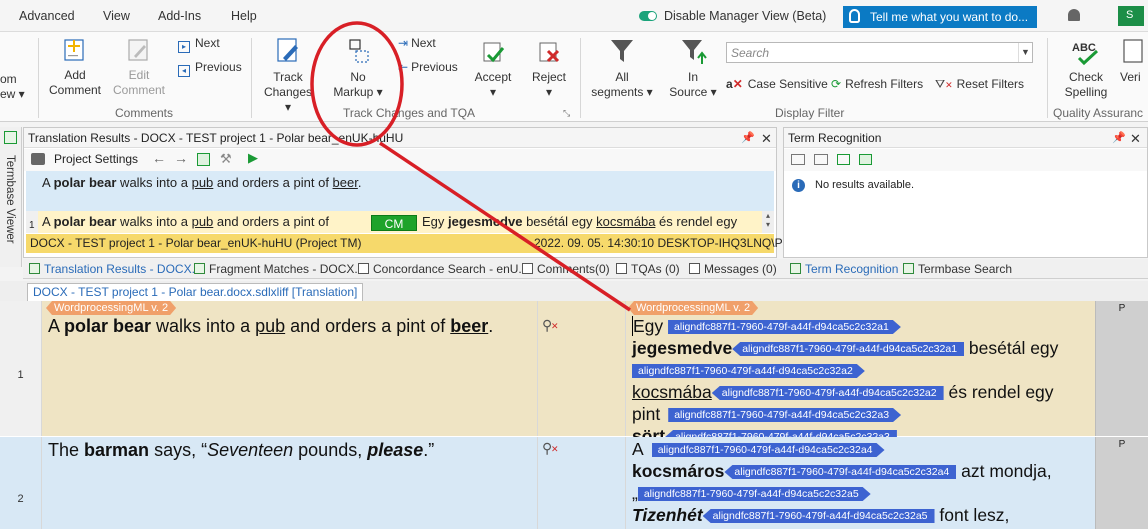  What do you see at coordinates (116, 16) in the screenshot?
I see `menu-view: View` at bounding box center [116, 16].